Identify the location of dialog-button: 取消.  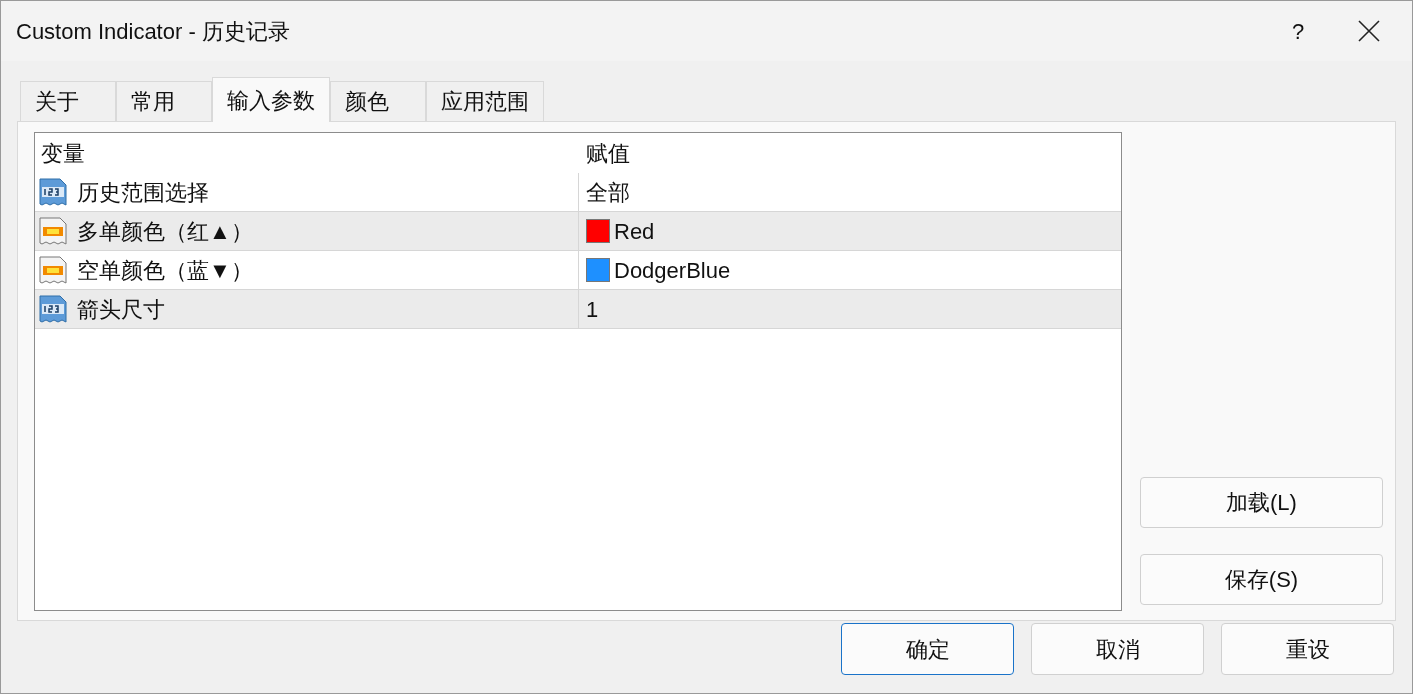
(1117, 649).